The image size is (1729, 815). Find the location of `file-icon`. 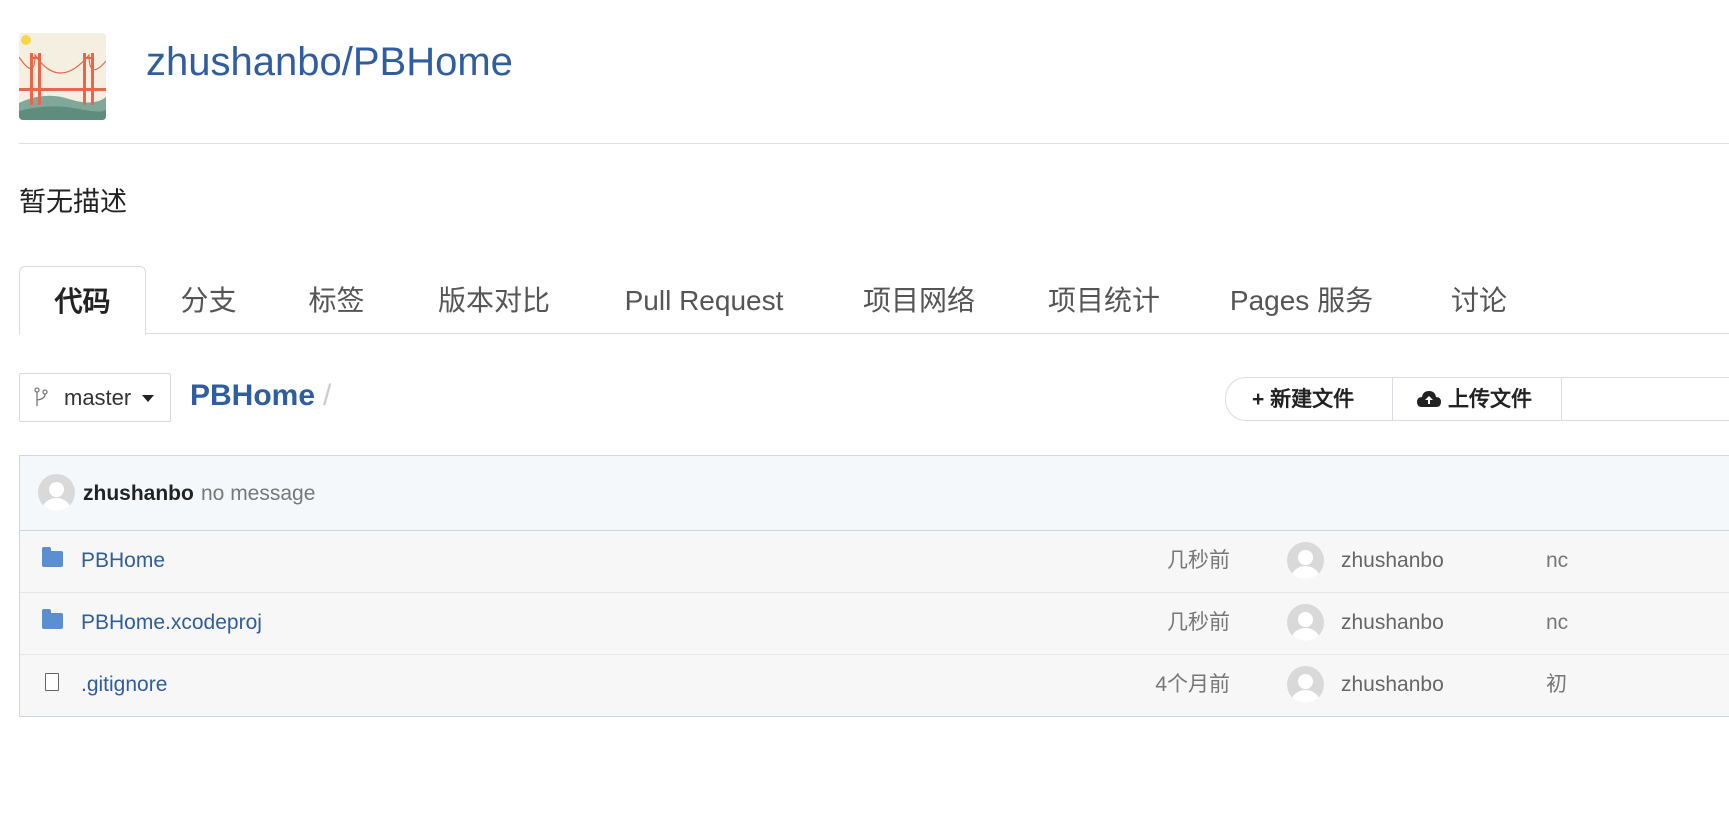

file-icon is located at coordinates (52, 682).